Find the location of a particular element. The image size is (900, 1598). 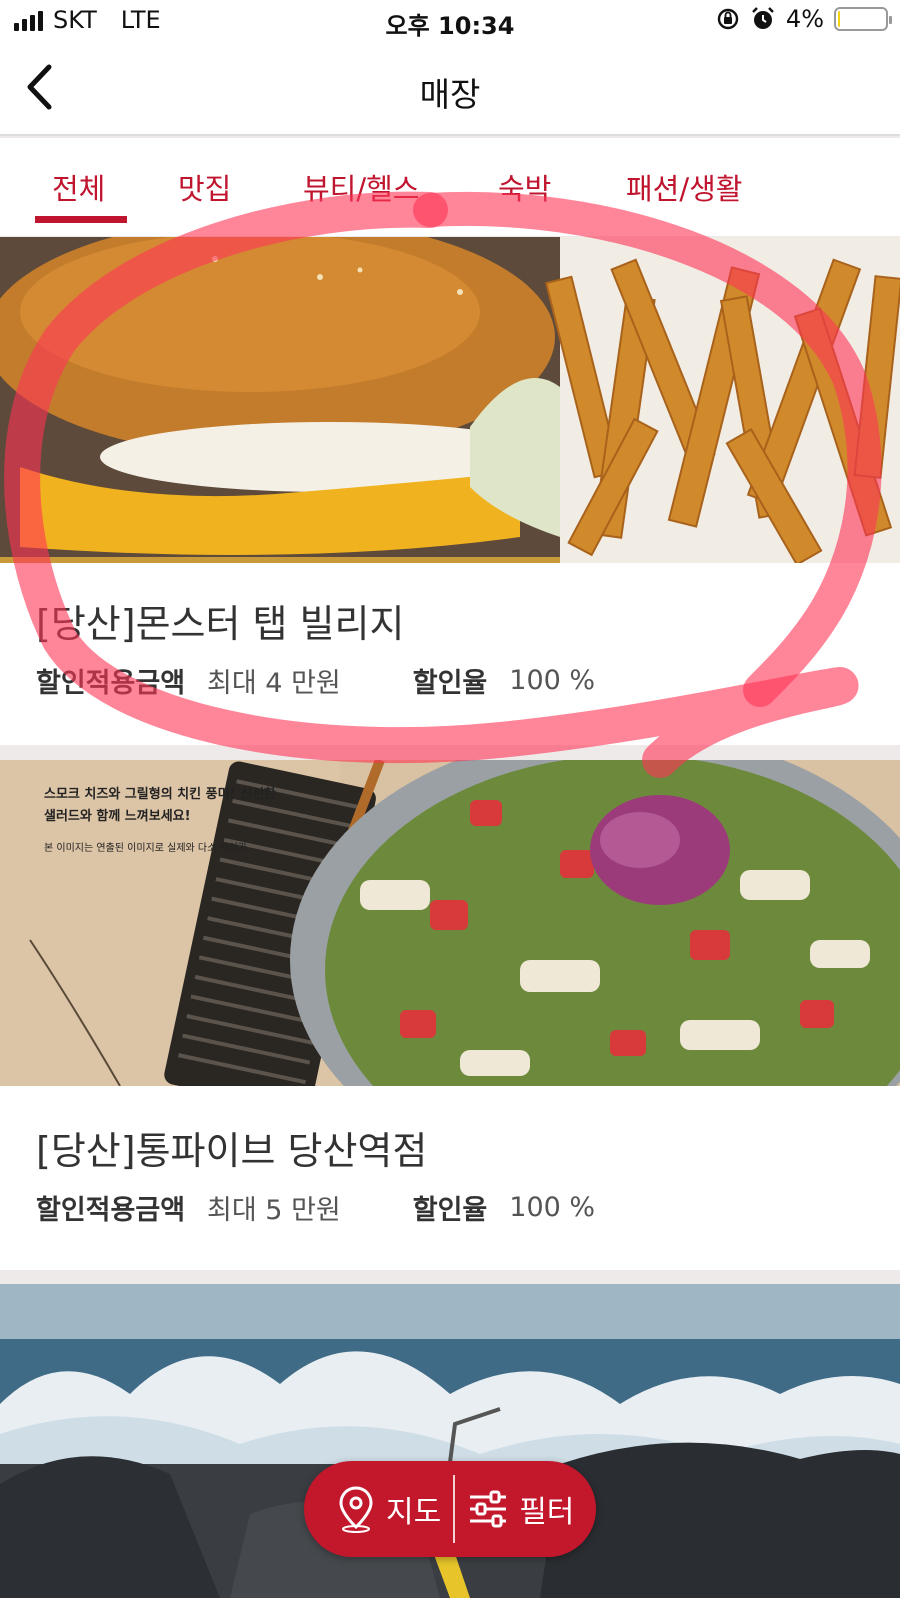

store-name: [당산]통파이브 당산역점 is located at coordinates (231, 1147).